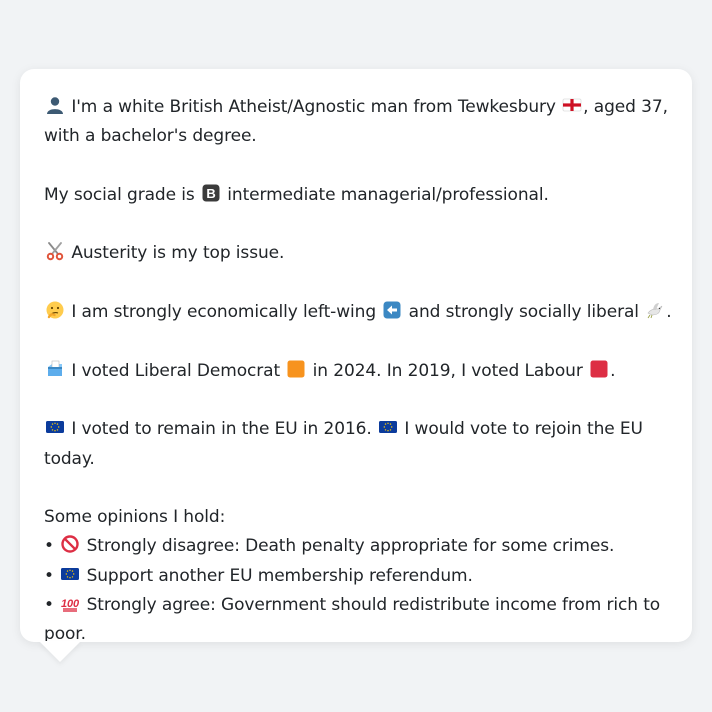  What do you see at coordinates (523, 312) in the screenshot?
I see `ideology-social: and strongly socially liberal` at bounding box center [523, 312].